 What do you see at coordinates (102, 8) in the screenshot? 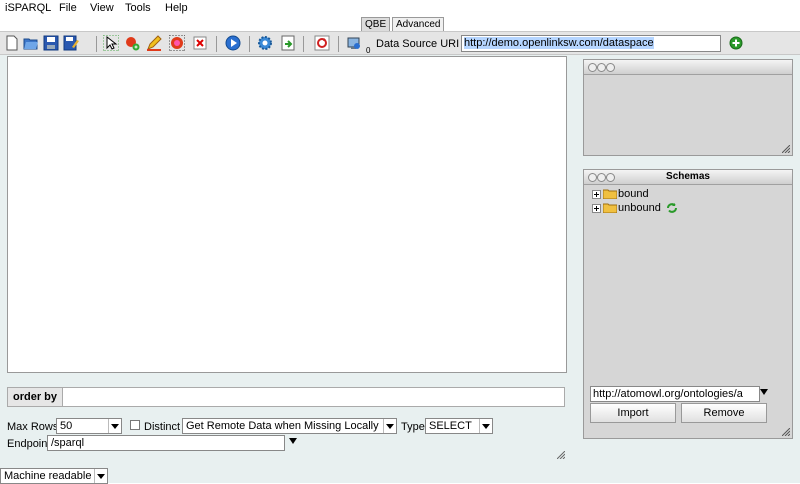
I see `menu-view: View` at bounding box center [102, 8].